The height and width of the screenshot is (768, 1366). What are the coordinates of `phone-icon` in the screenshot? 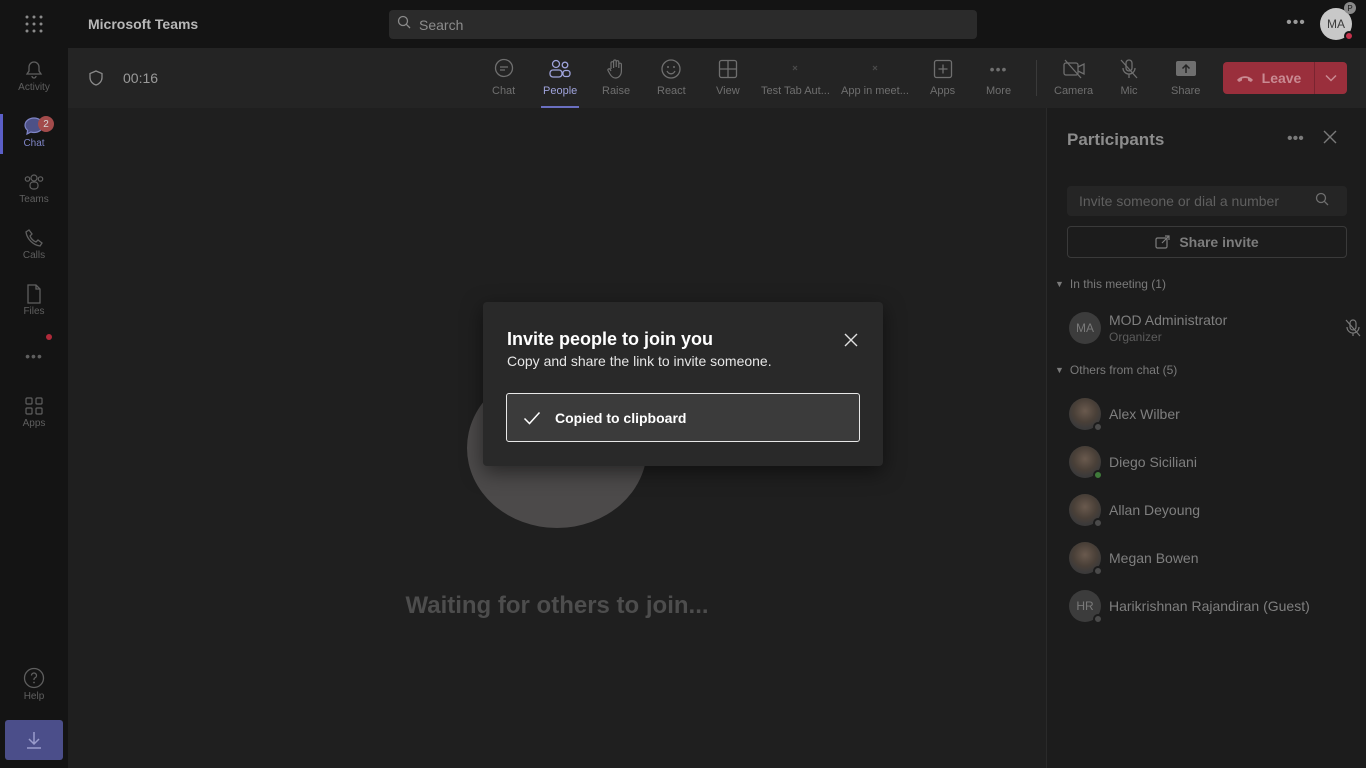 It's located at (34, 237).